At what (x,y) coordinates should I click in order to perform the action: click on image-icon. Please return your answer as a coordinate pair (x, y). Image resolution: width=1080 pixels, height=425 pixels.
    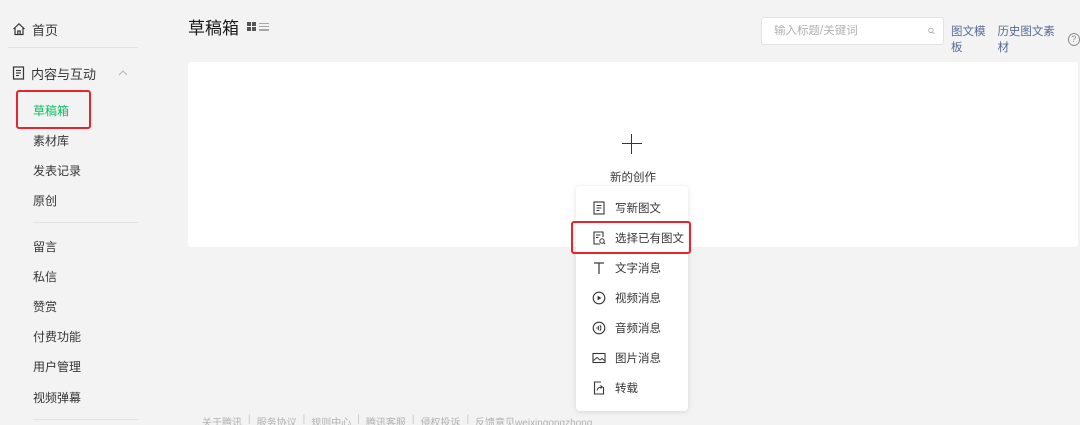
    Looking at the image, I should click on (599, 358).